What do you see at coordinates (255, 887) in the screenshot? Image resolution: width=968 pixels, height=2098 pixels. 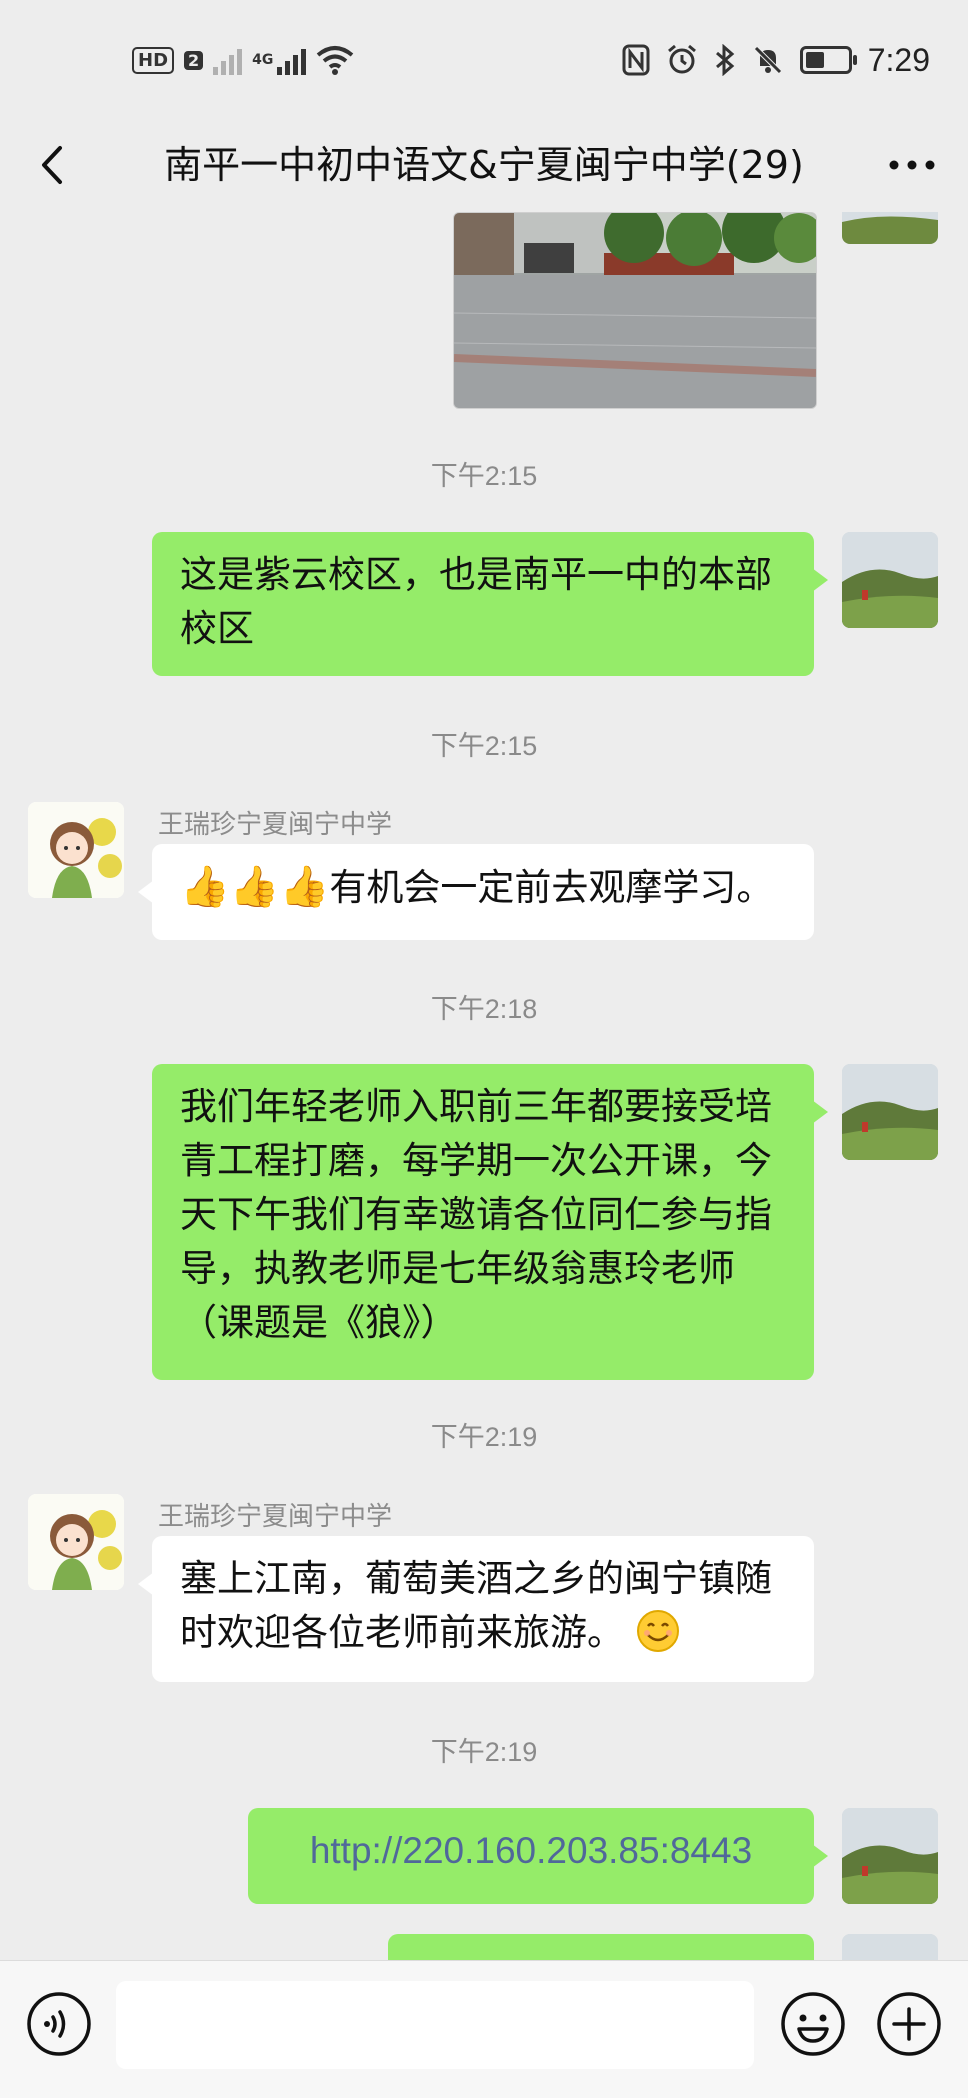 I see `thumbs-up-emoji-icon: 👍👍👍` at bounding box center [255, 887].